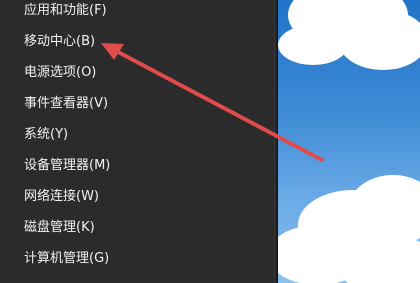 This screenshot has height=283, width=420. Describe the element at coordinates (137, 41) in the screenshot. I see `menu-item-mobility-center: 移动中心(B)` at that location.